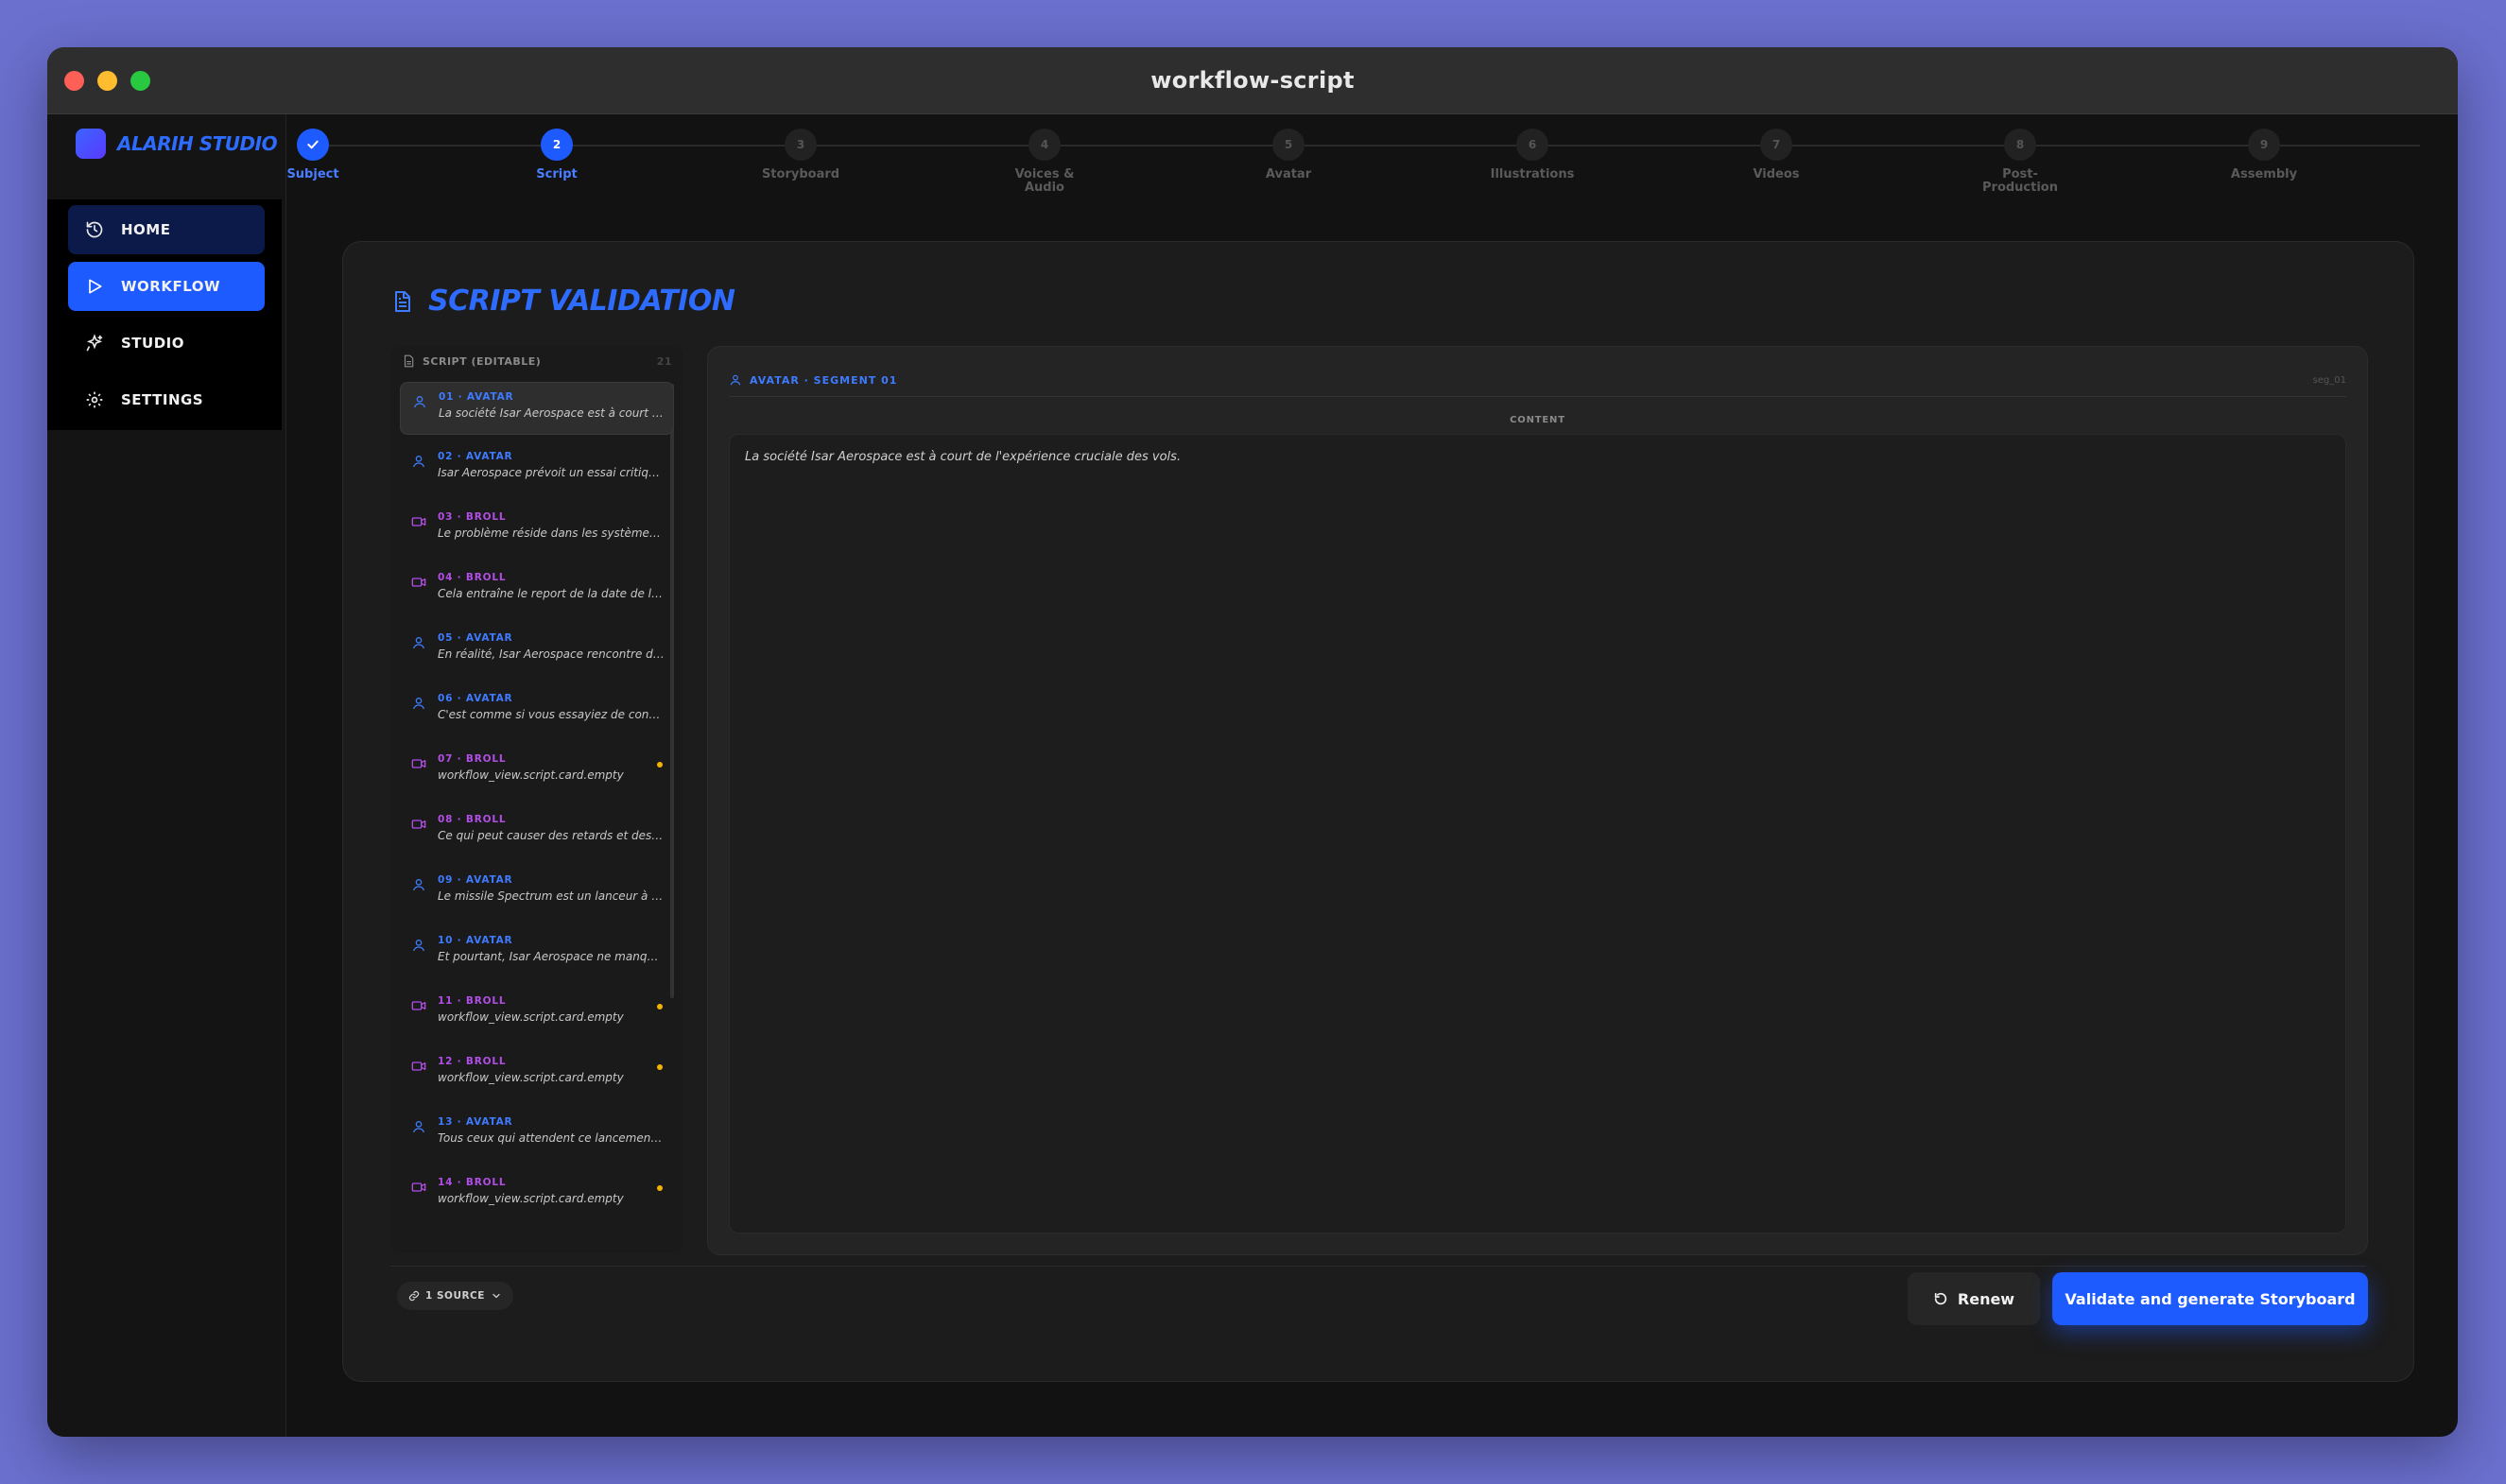 This screenshot has width=2506, height=1484. What do you see at coordinates (475, 698) in the screenshot?
I see `segment-tag: 06 · AVATAR` at bounding box center [475, 698].